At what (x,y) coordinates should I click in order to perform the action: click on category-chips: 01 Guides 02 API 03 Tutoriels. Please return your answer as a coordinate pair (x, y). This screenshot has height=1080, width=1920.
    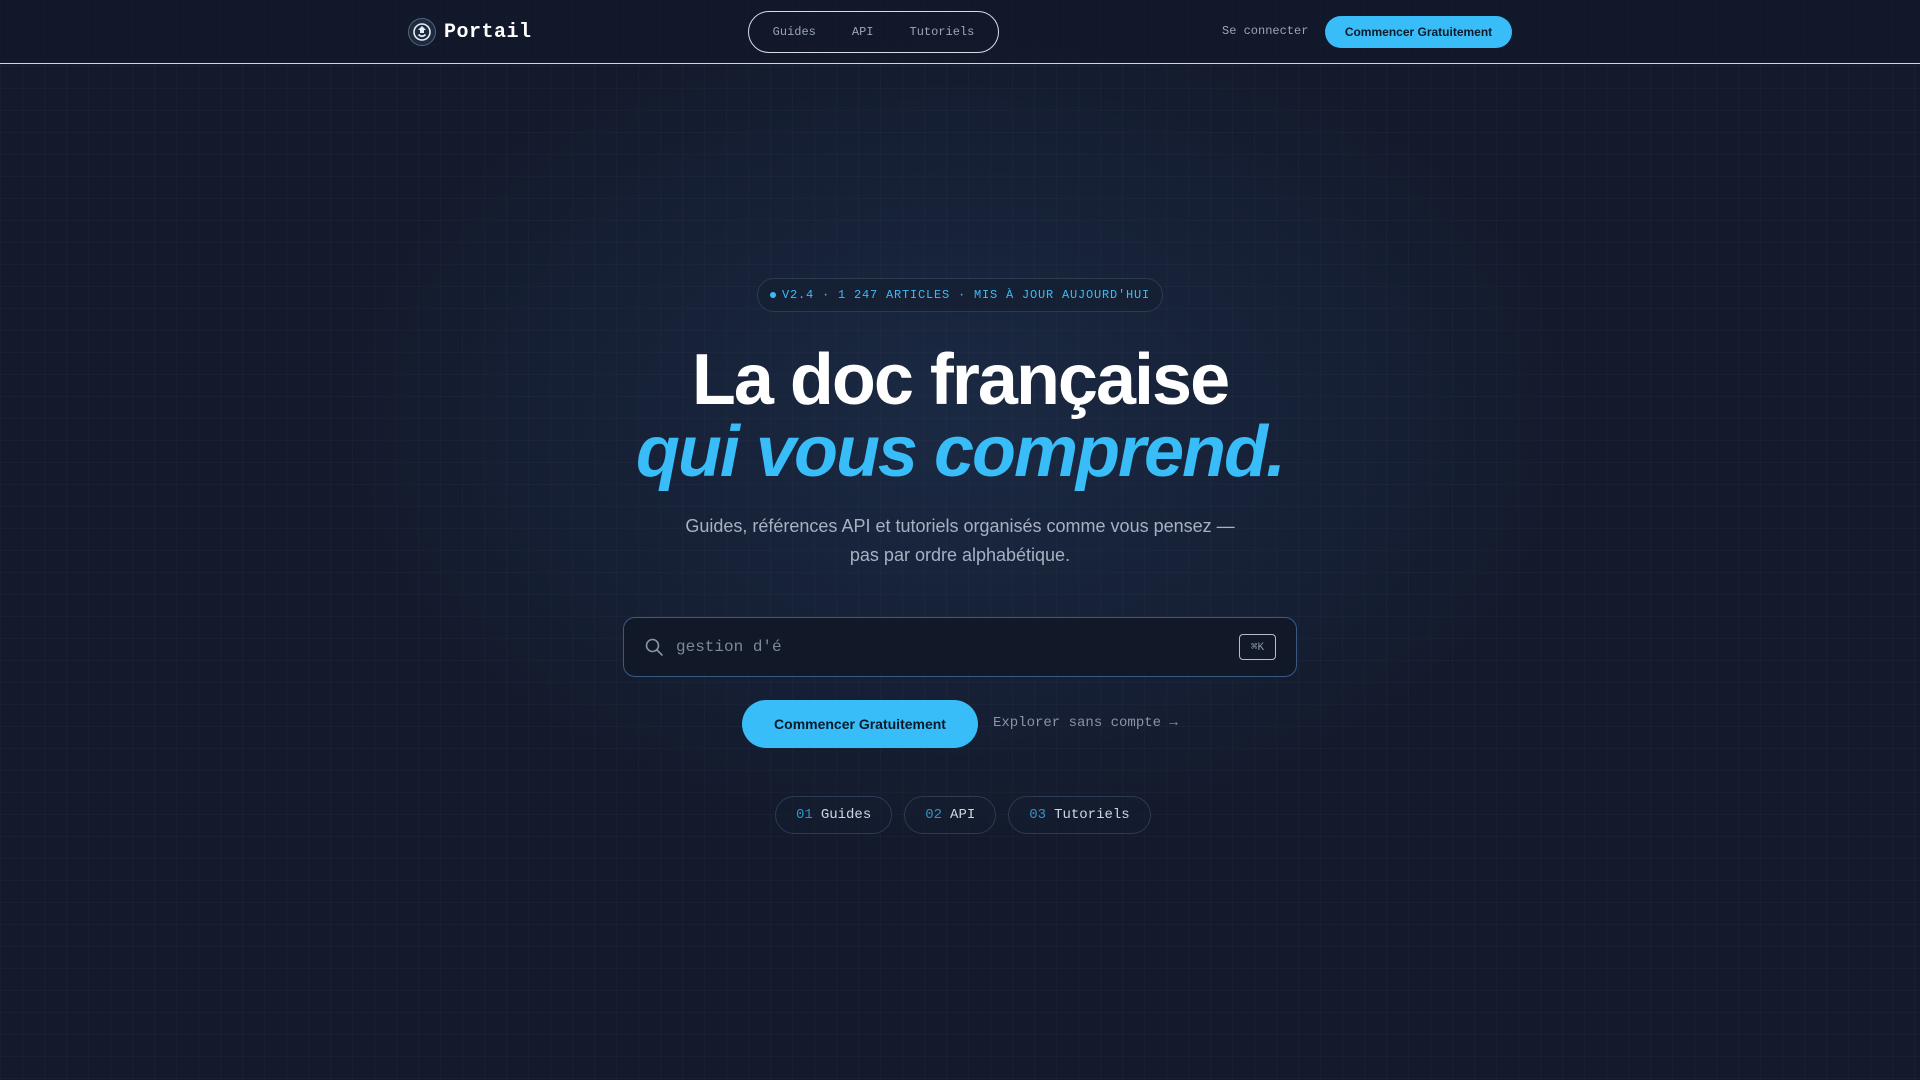
    Looking at the image, I should click on (963, 815).